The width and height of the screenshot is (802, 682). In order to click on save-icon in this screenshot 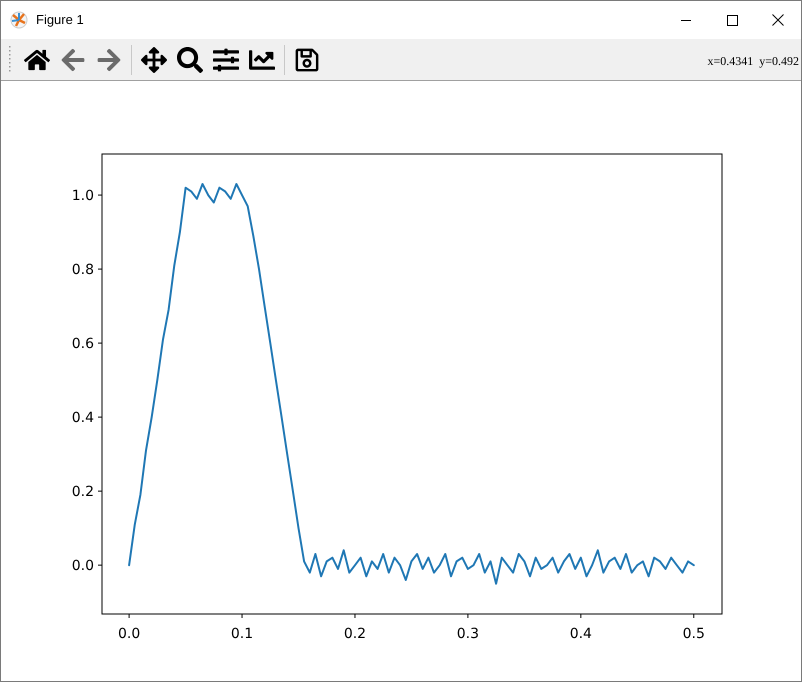, I will do `click(307, 59)`.